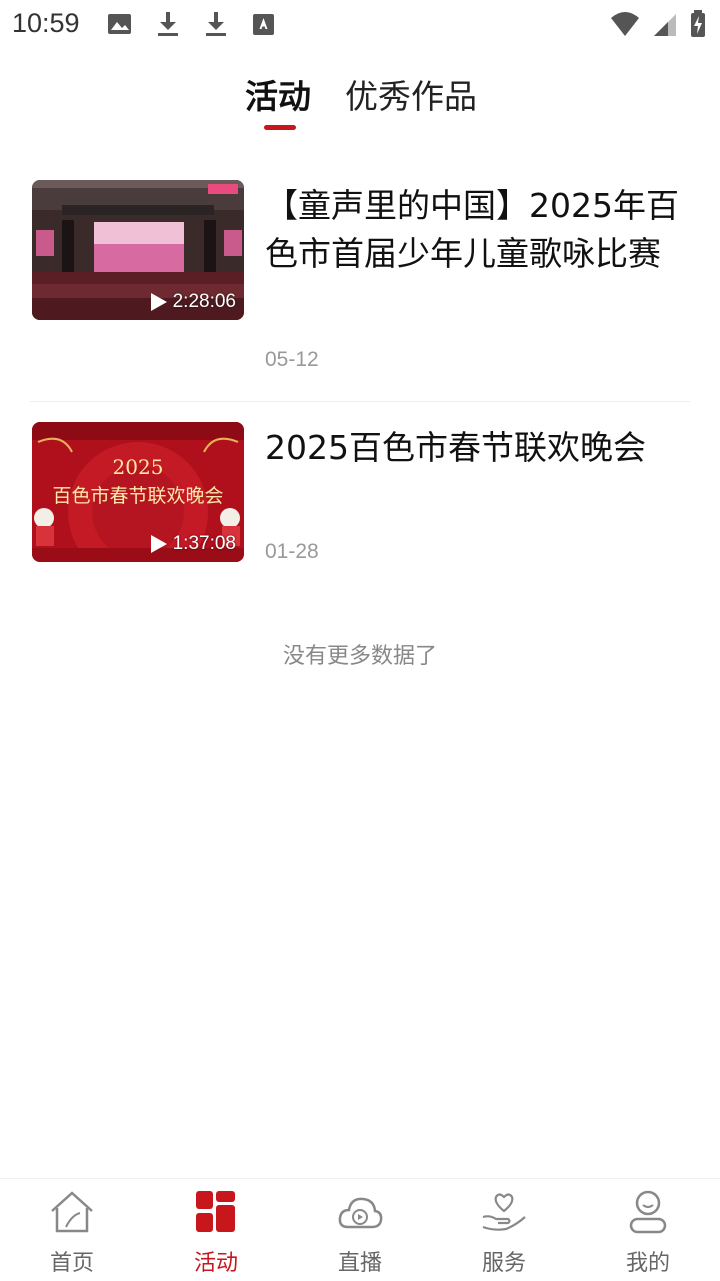 The image size is (720, 1281). I want to click on nav-label: 首页, so click(71, 1263).